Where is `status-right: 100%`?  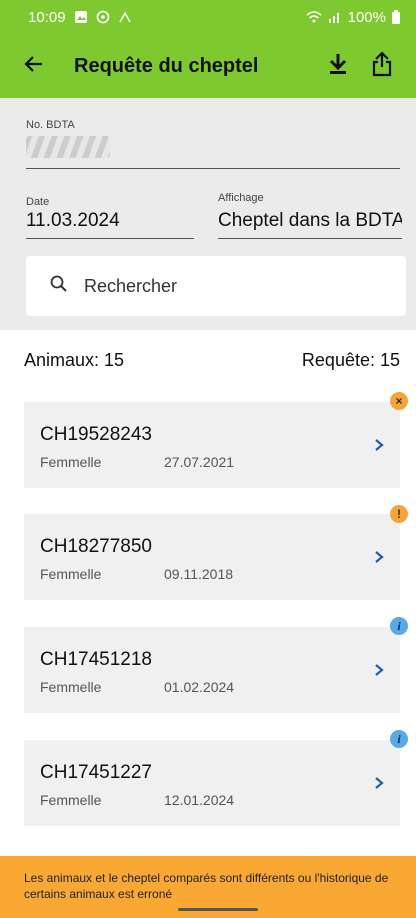 status-right: 100% is located at coordinates (353, 17).